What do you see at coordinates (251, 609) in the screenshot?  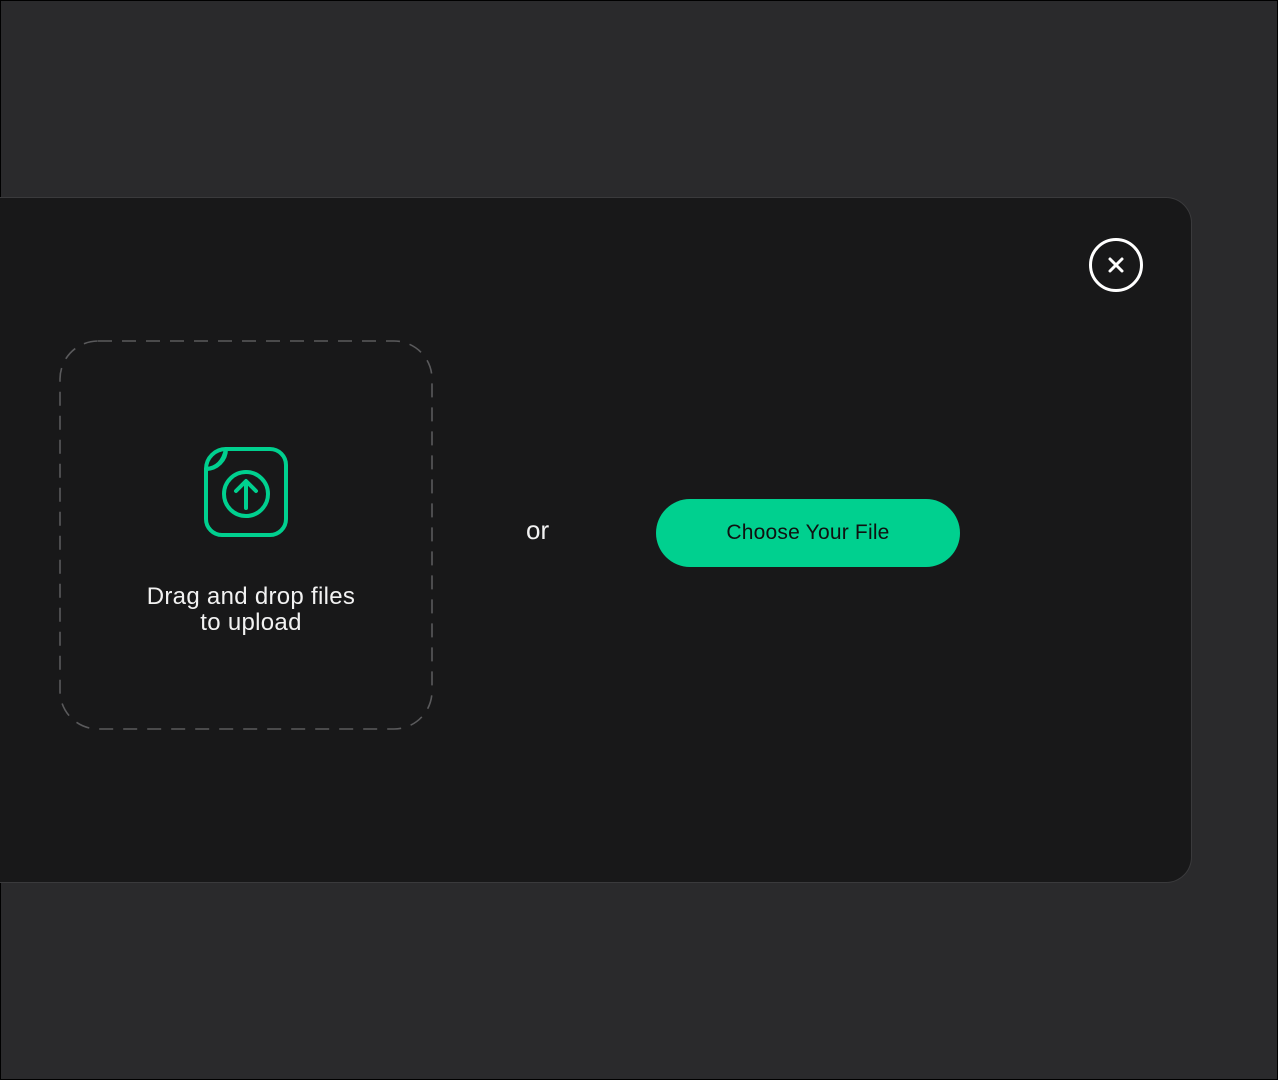 I see `dropzone-instructions: Drag and drop files to upload` at bounding box center [251, 609].